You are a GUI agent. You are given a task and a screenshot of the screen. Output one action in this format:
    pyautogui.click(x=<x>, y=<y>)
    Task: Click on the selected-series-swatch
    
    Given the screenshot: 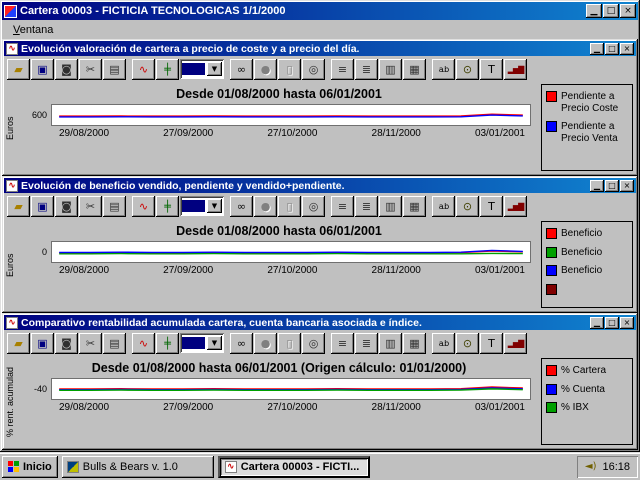 What is the action you would take?
    pyautogui.click(x=193, y=206)
    